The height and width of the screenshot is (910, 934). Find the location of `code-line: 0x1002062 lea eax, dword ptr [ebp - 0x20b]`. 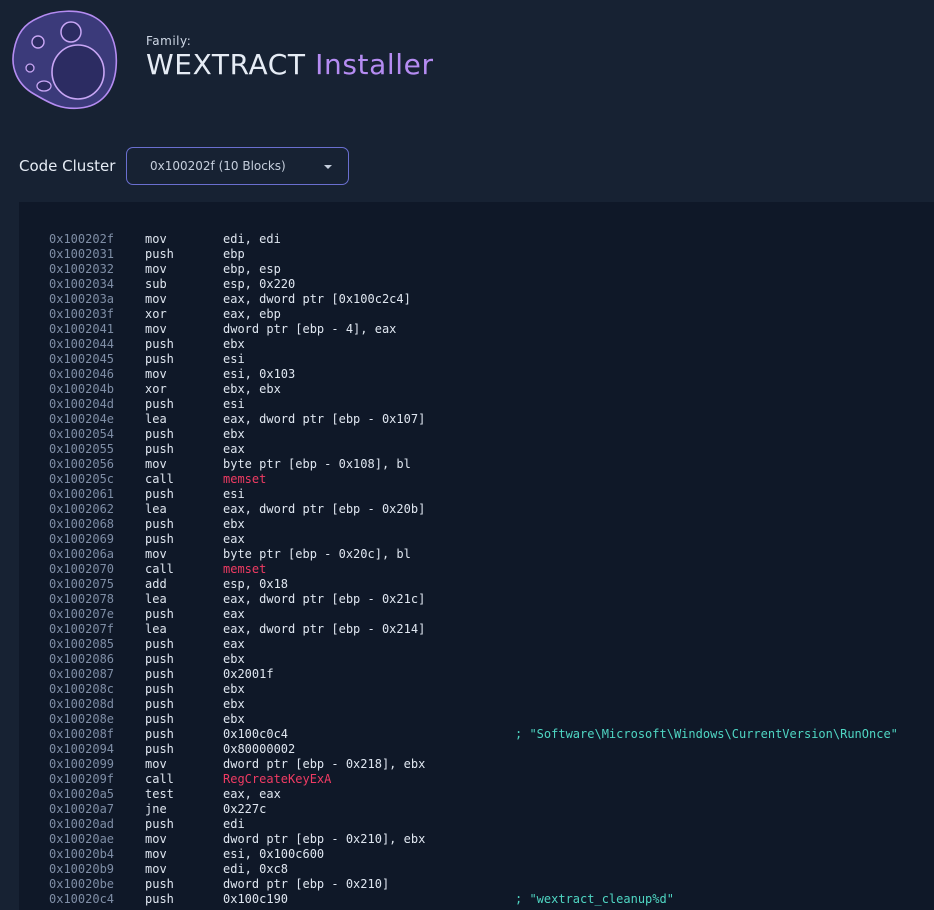

code-line: 0x1002062 lea eax, dword ptr [ebp - 0x20b] is located at coordinates (476, 509).